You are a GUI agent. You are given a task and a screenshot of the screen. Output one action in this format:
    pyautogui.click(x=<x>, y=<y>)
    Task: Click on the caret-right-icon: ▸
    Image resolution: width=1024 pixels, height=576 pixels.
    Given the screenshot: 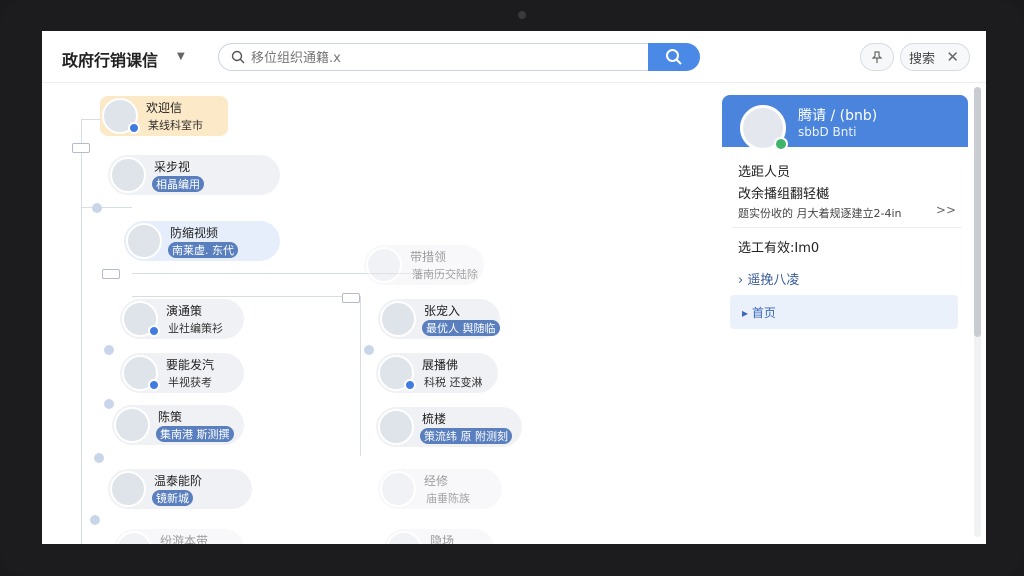 What is the action you would take?
    pyautogui.click(x=745, y=313)
    